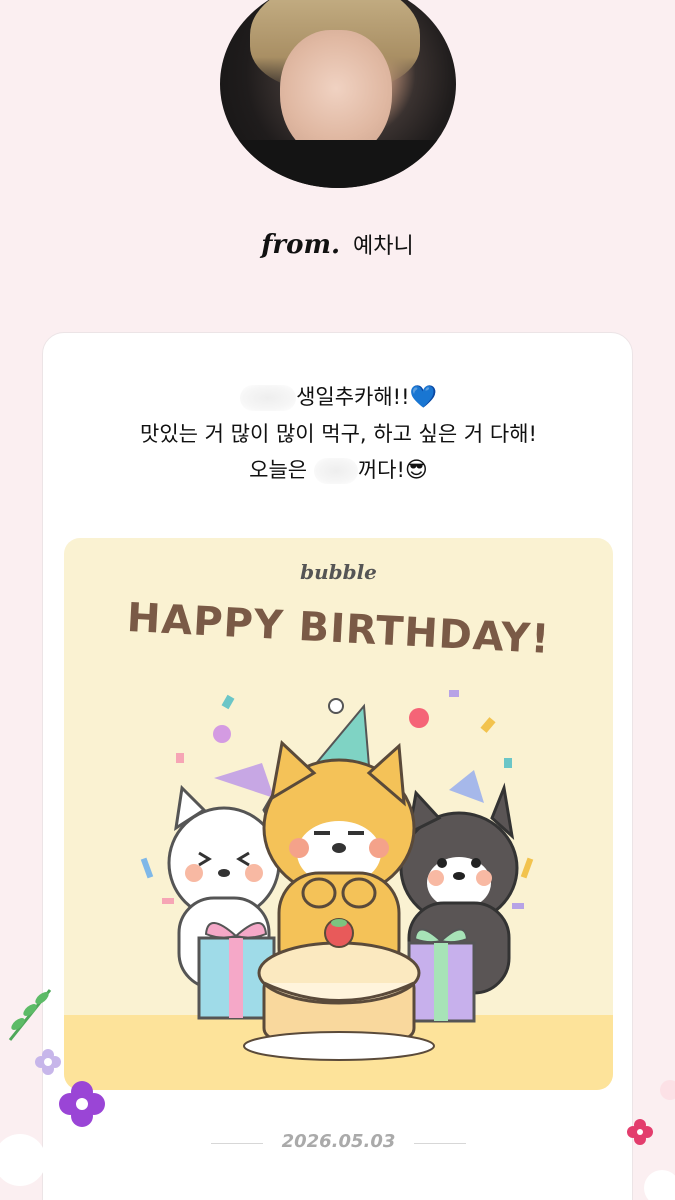 This screenshot has width=675, height=1200. What do you see at coordinates (651, 1140) in the screenshot?
I see `flower-decoration-right` at bounding box center [651, 1140].